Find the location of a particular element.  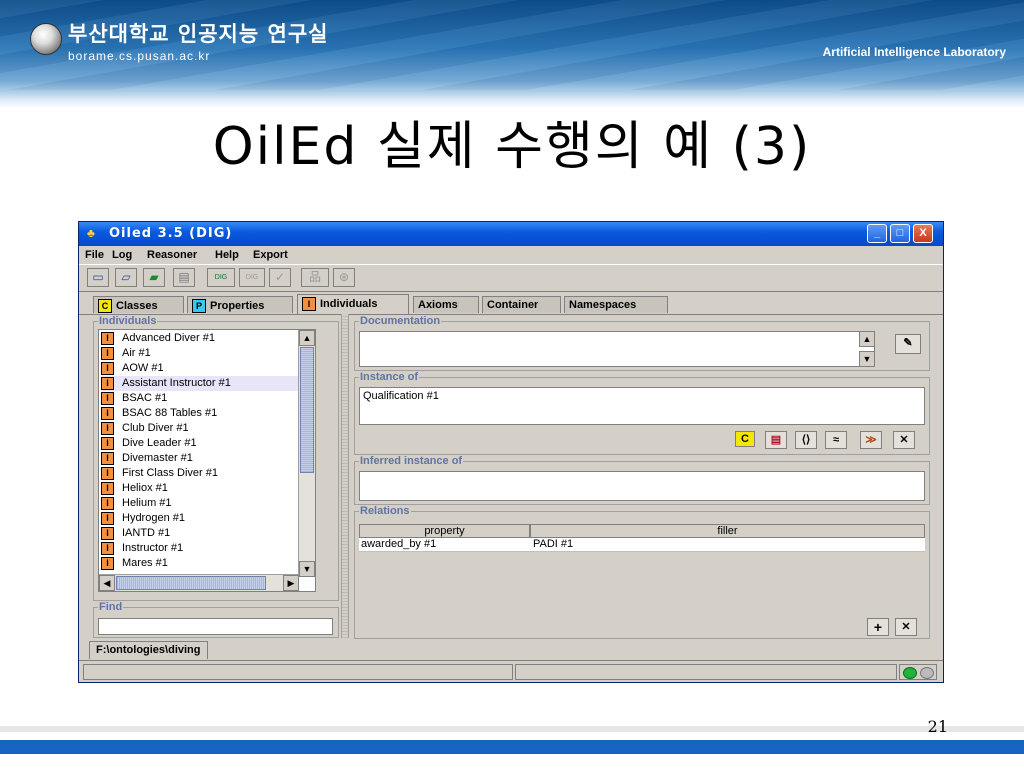

column-header-property: property is located at coordinates (444, 531).